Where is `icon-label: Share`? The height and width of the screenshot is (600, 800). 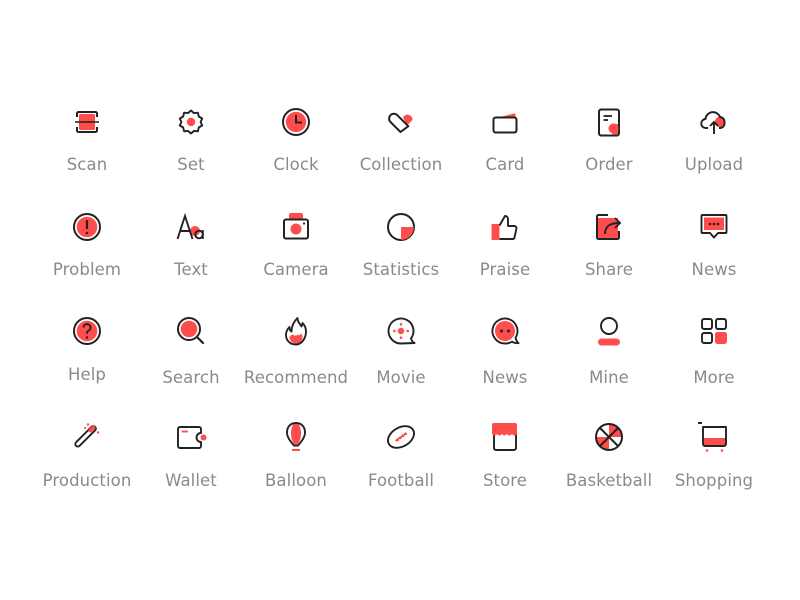
icon-label: Share is located at coordinates (609, 269).